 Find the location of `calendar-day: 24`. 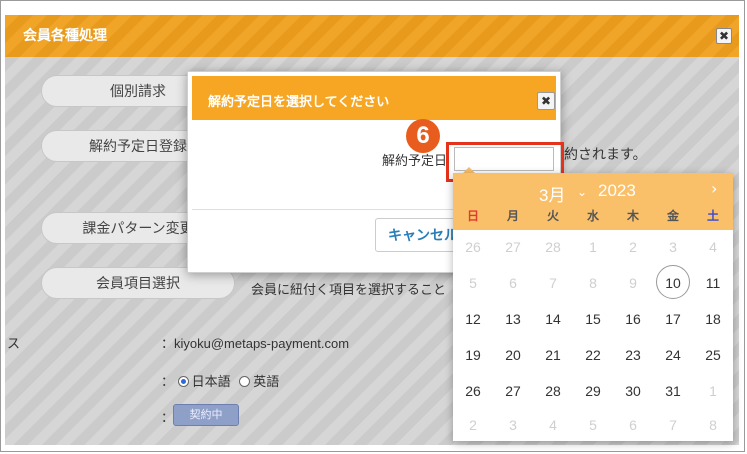

calendar-day: 24 is located at coordinates (673, 355).